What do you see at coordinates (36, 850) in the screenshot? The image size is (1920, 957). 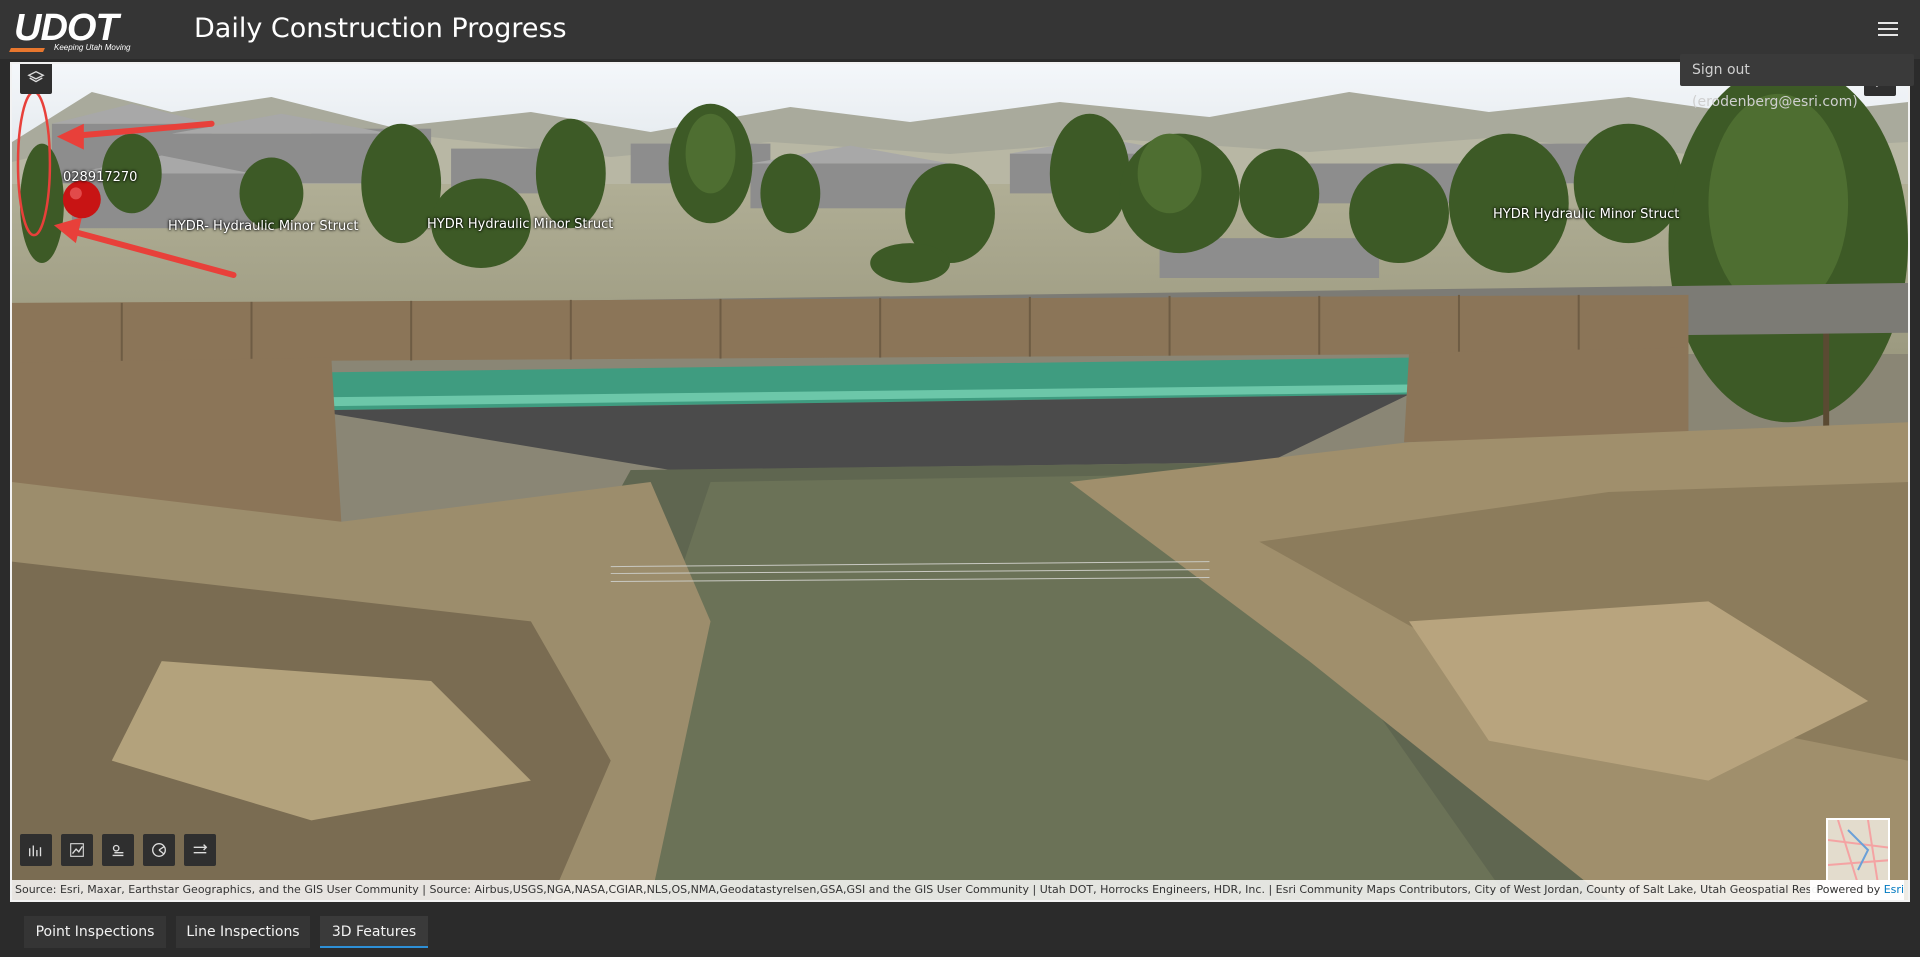 I see `elevation-profile-icon` at bounding box center [36, 850].